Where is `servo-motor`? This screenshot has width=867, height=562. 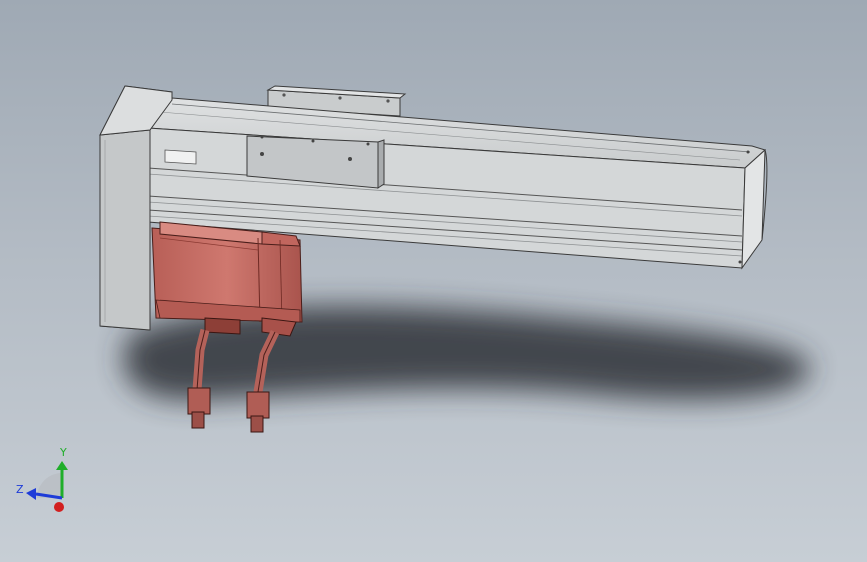
servo-motor is located at coordinates (227, 279).